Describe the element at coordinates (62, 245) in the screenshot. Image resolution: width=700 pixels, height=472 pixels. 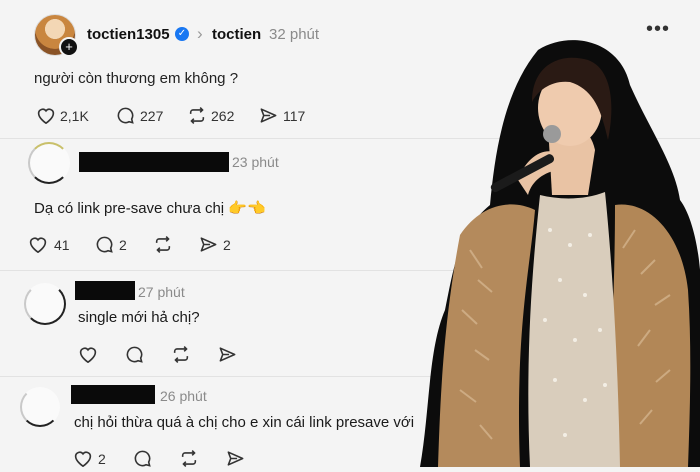
I see `like-count: 41` at that location.